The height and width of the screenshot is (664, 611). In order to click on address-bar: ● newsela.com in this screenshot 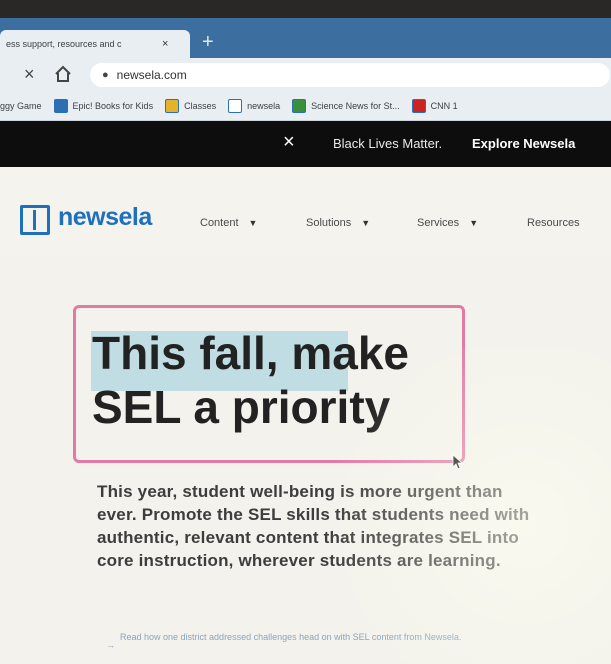, I will do `click(350, 75)`.